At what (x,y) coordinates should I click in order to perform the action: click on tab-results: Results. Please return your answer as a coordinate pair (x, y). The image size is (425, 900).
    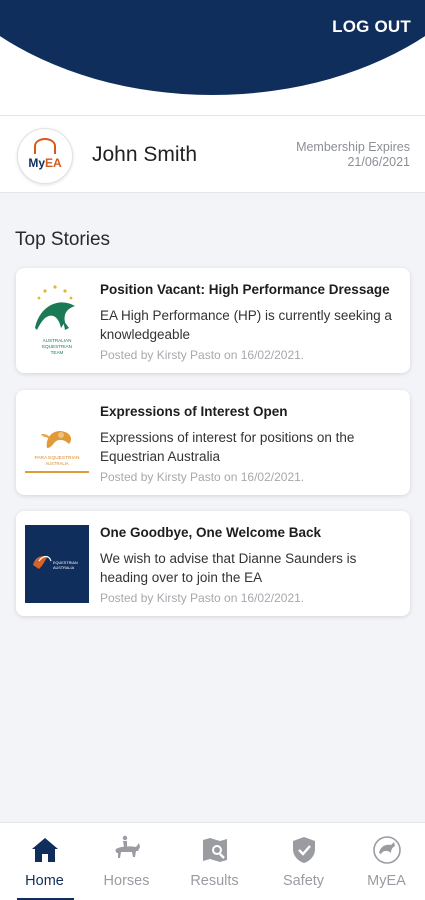
    Looking at the image, I should click on (214, 861).